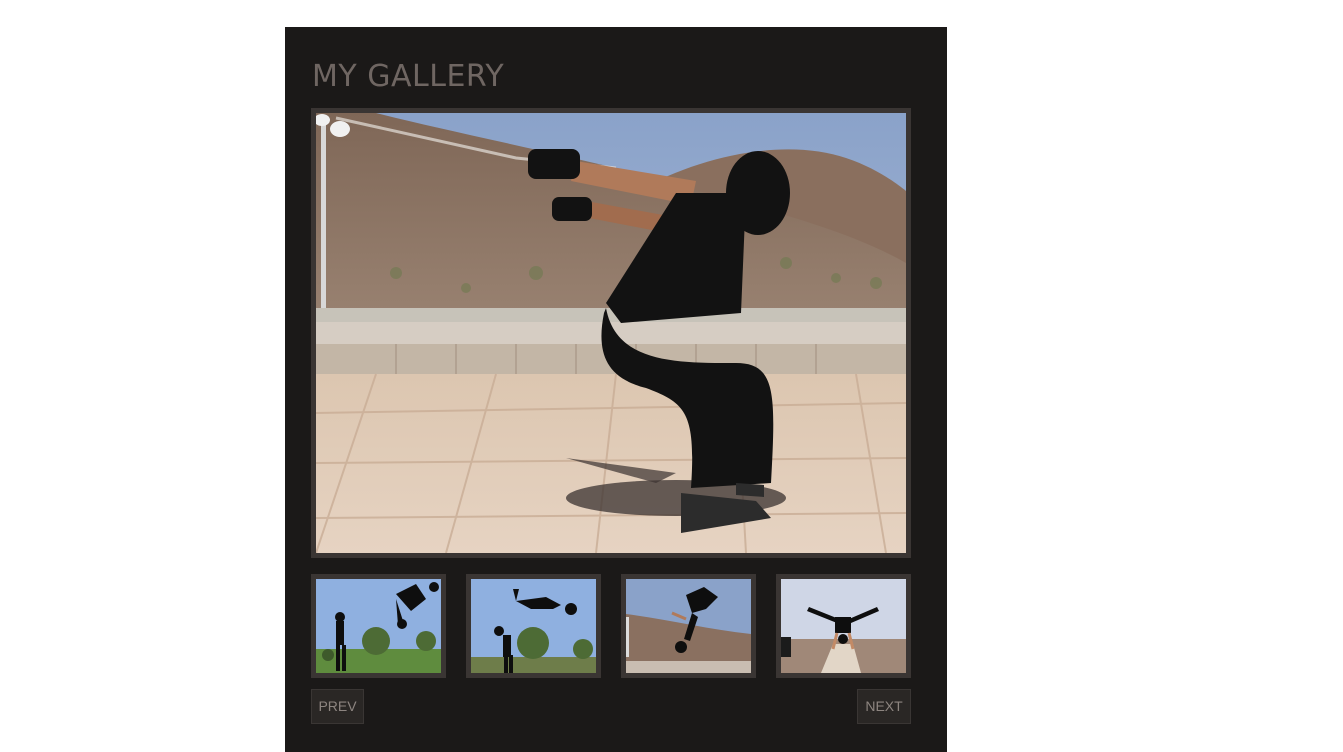  Describe the element at coordinates (408, 76) in the screenshot. I see `page-title: MY GALLERY` at that location.